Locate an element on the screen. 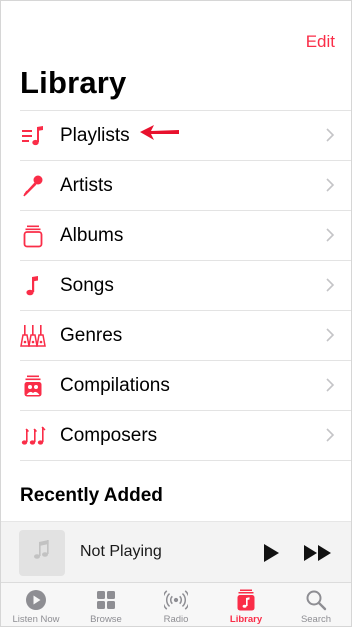 The width and height of the screenshot is (352, 627). radio-icon is located at coordinates (176, 600).